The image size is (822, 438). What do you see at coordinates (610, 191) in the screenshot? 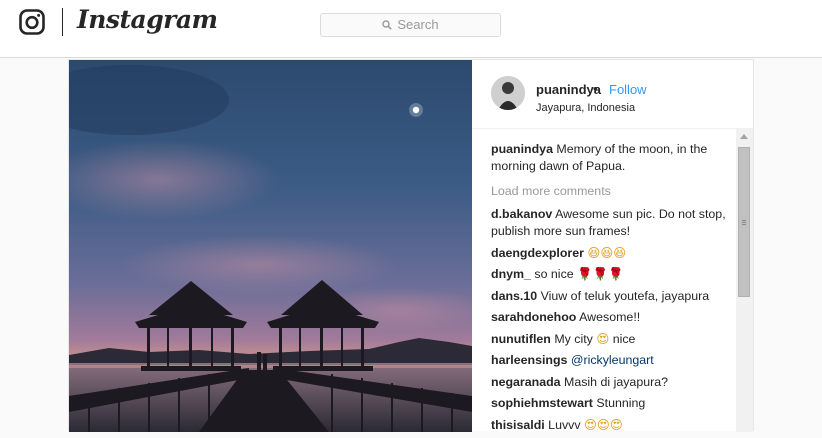
I see `load-more-comments-button: Load more comments` at bounding box center [610, 191].